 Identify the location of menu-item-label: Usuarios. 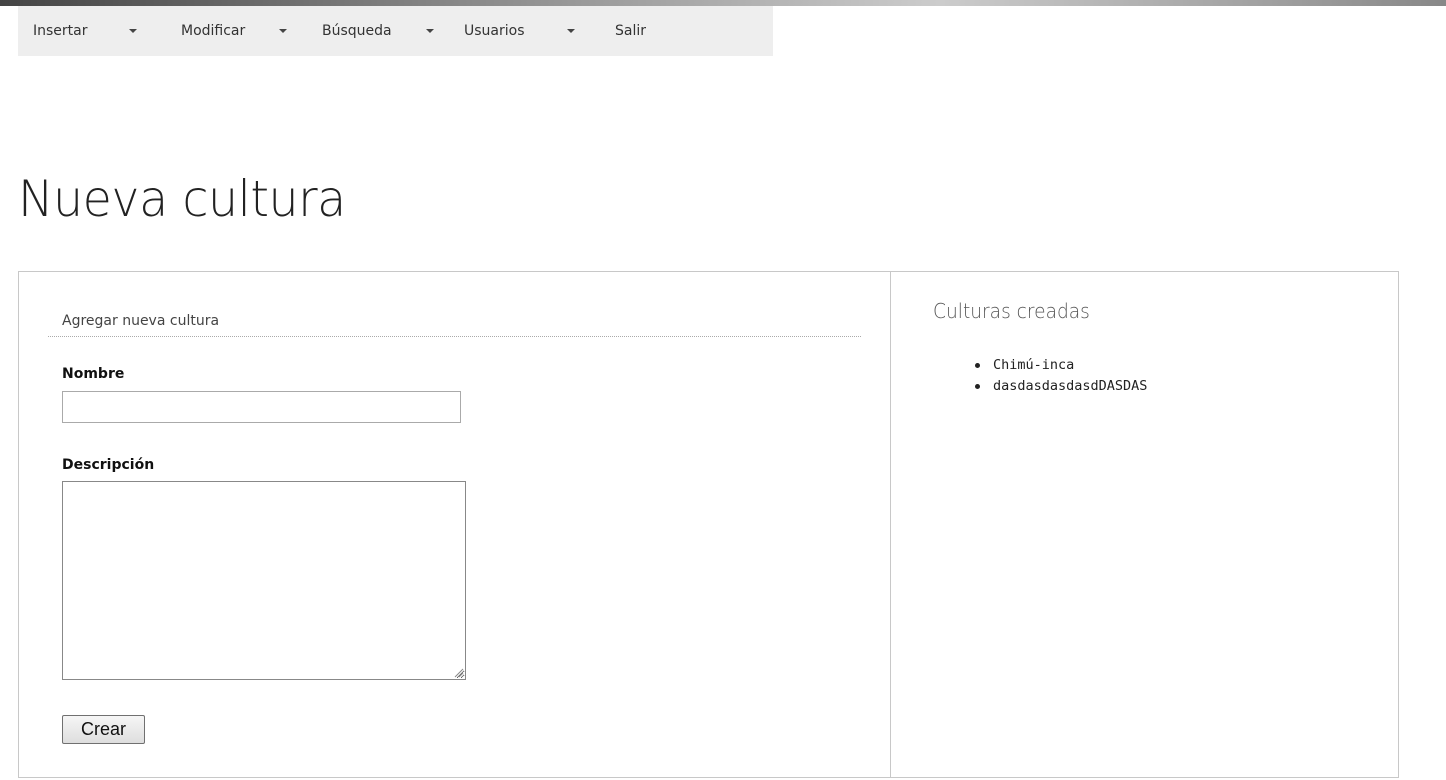
(494, 31).